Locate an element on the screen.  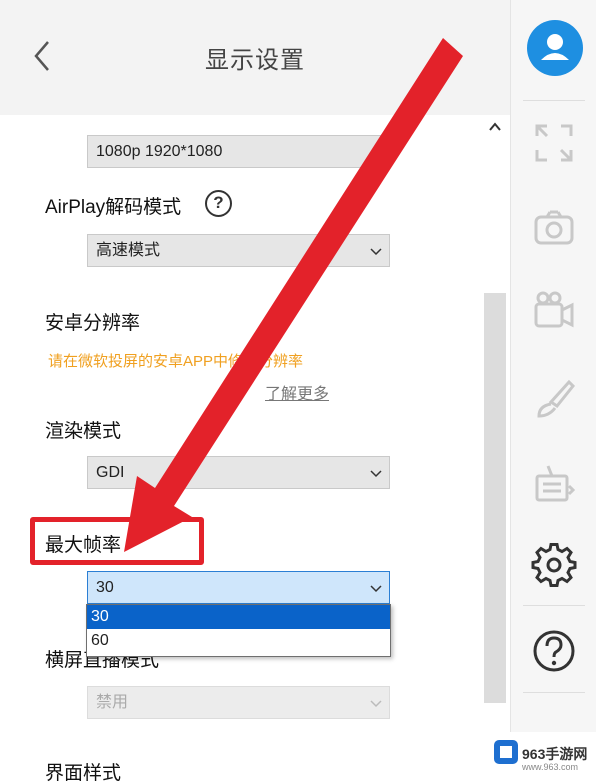
watermark-logo-icon is located at coordinates (506, 752).